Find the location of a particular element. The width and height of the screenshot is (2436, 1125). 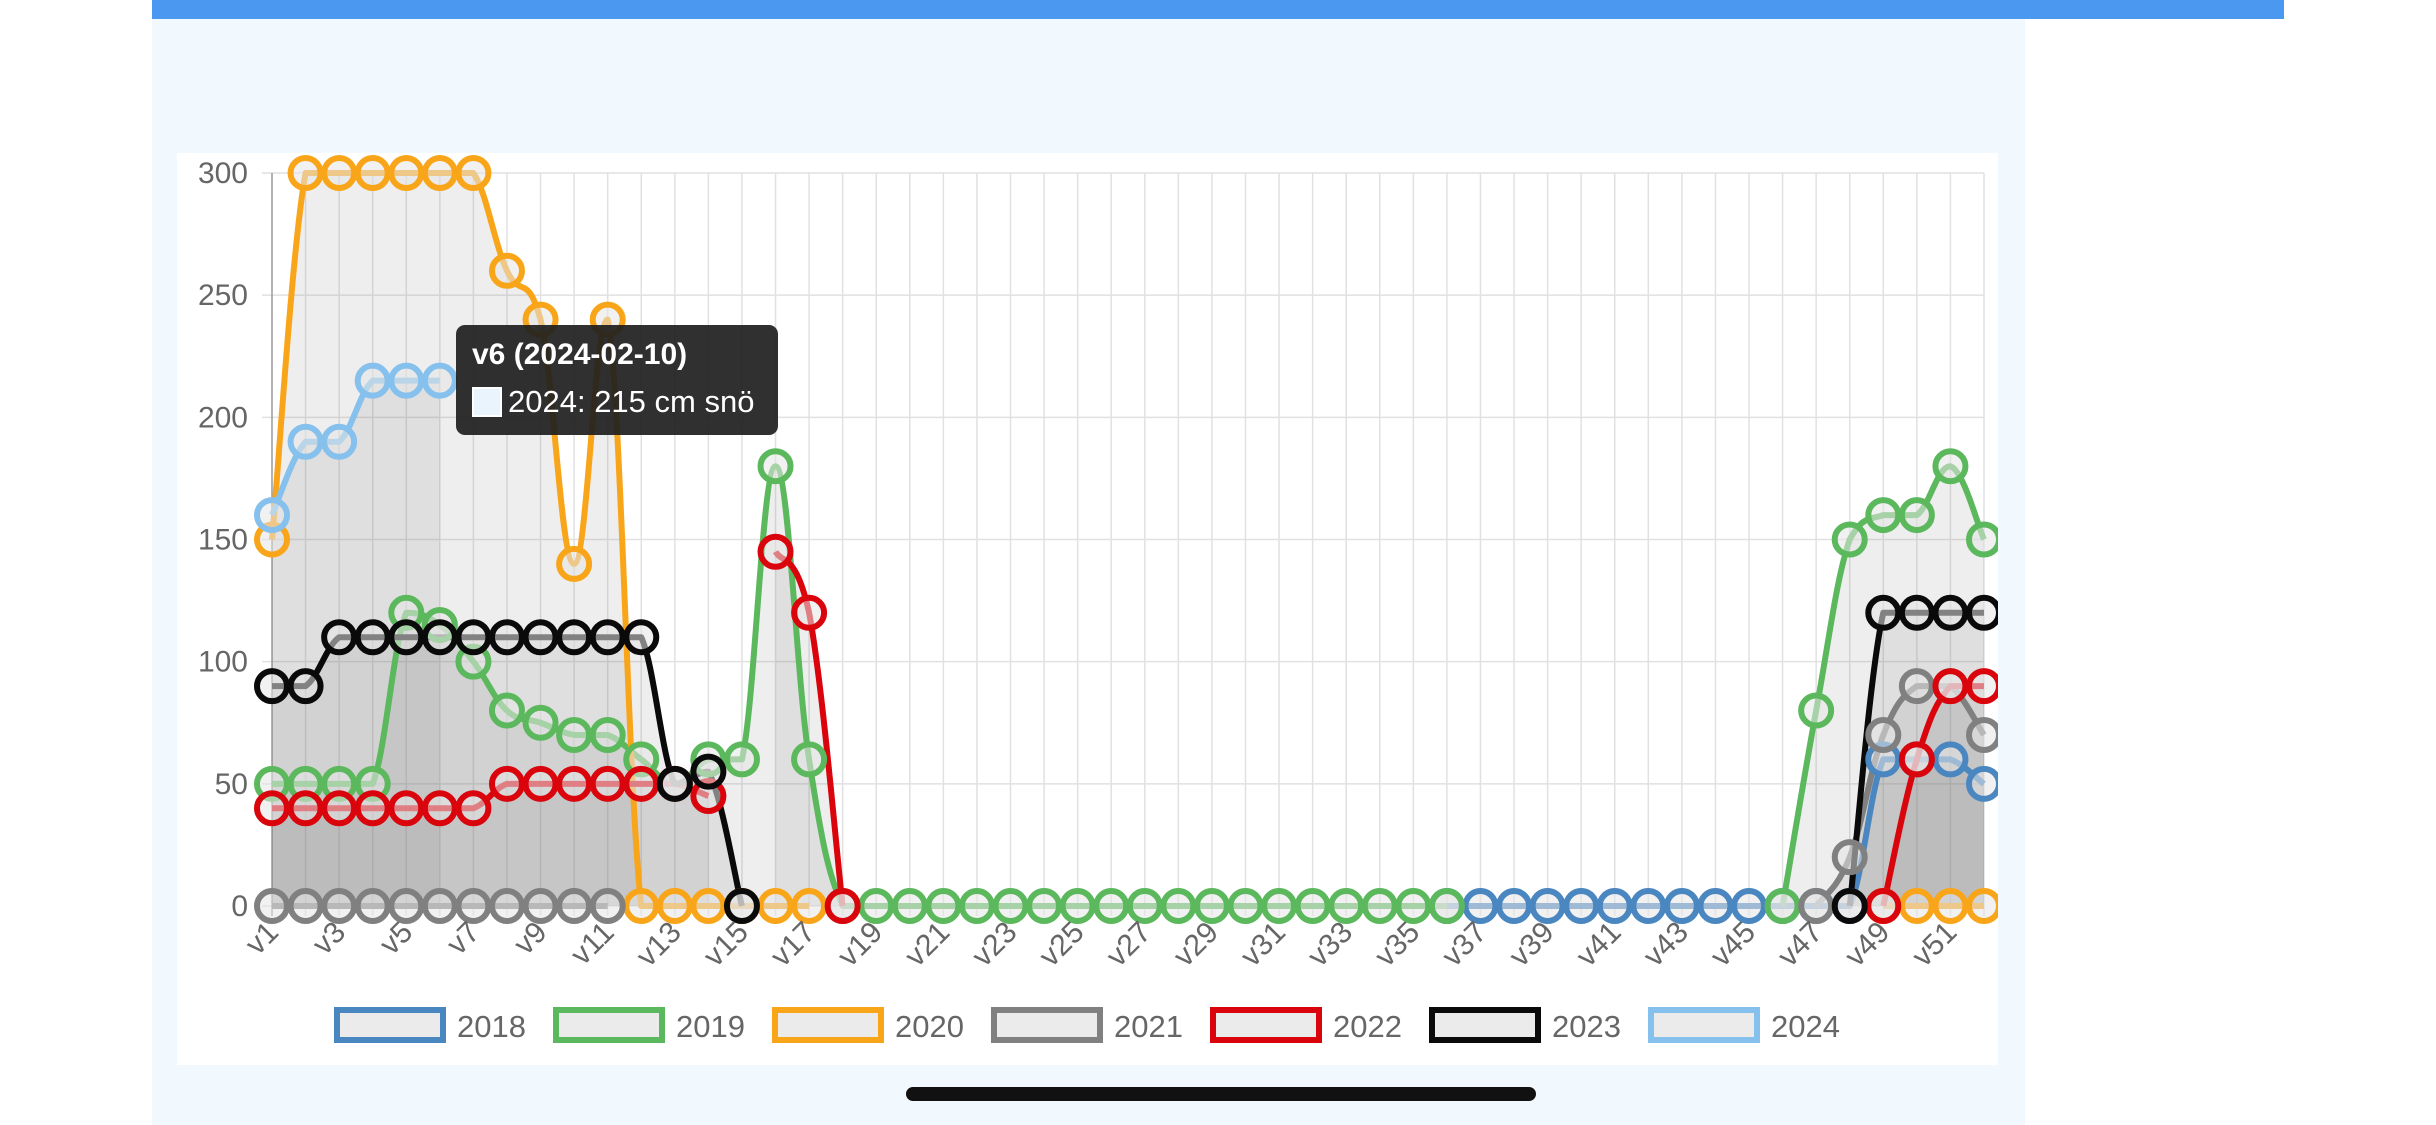

x-tick-label: v33 is located at coordinates (1331, 945).